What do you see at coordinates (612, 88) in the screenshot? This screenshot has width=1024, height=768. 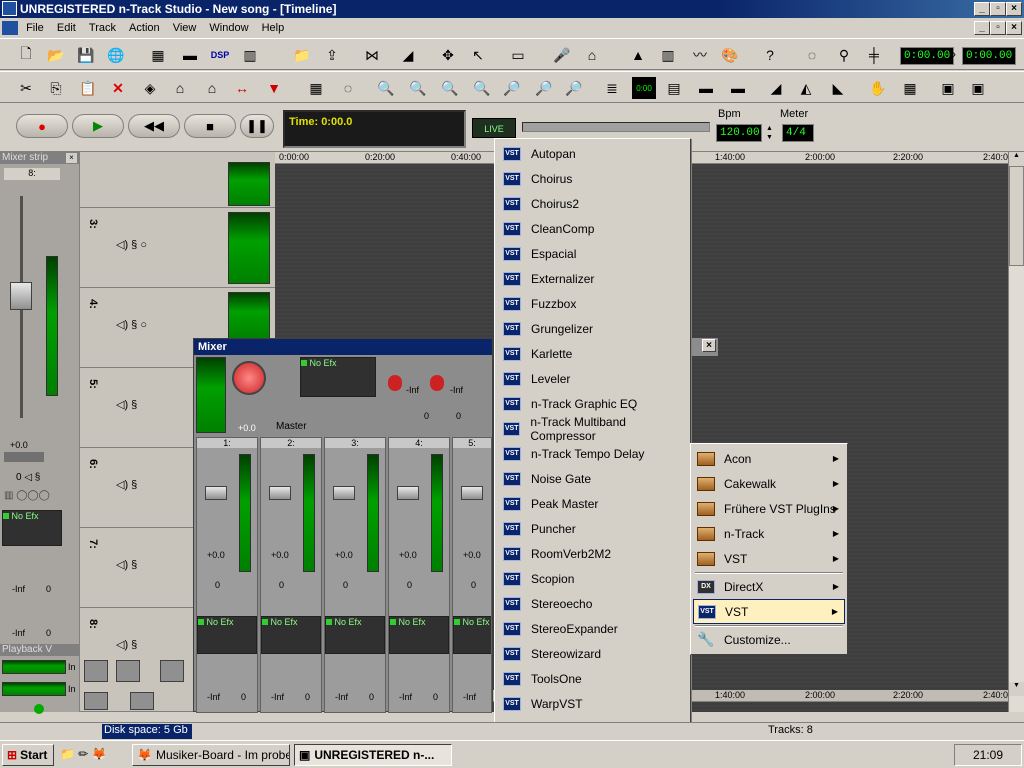 I see `list-icon: ≣` at bounding box center [612, 88].